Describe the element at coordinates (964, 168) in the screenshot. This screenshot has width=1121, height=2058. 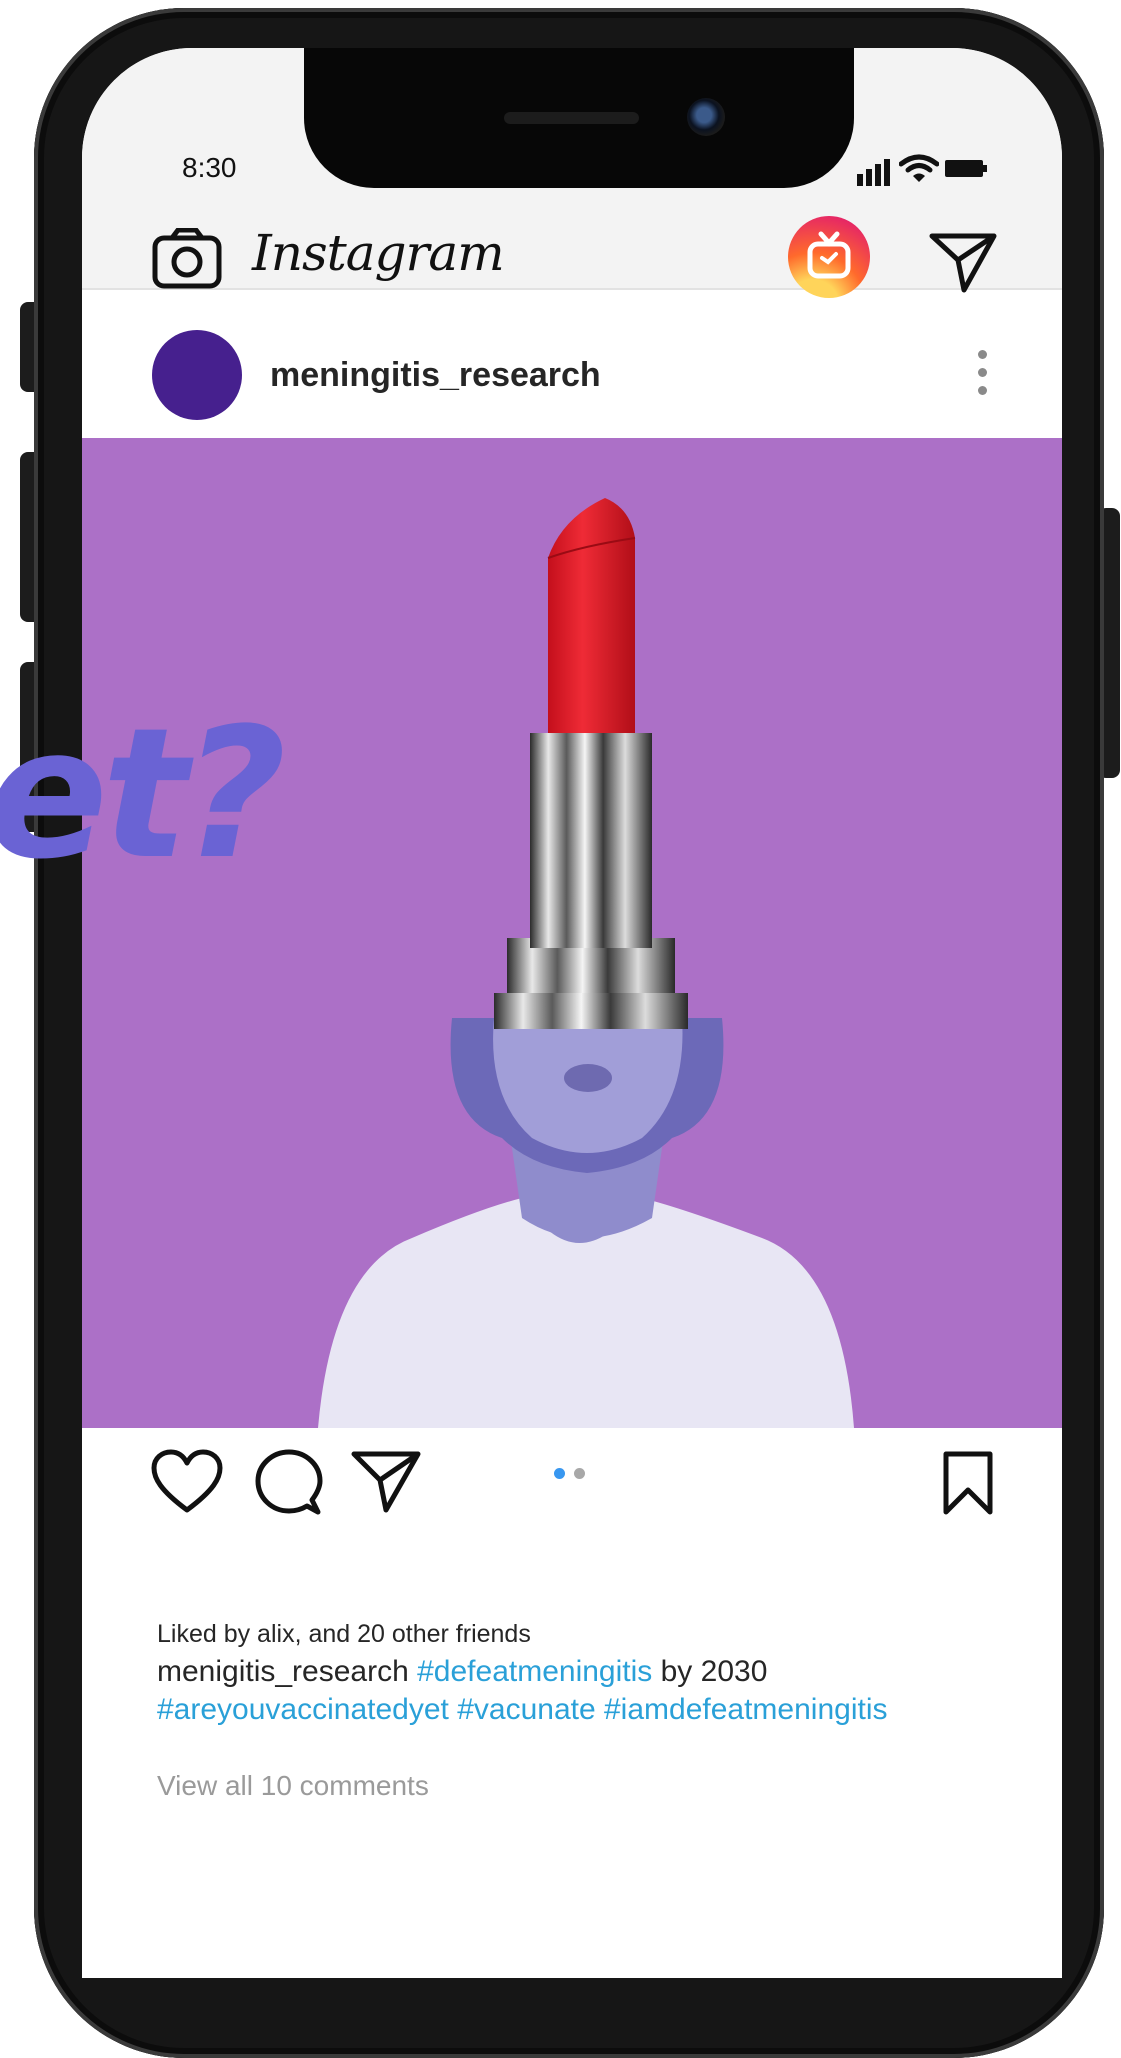
I see `battery-icon` at that location.